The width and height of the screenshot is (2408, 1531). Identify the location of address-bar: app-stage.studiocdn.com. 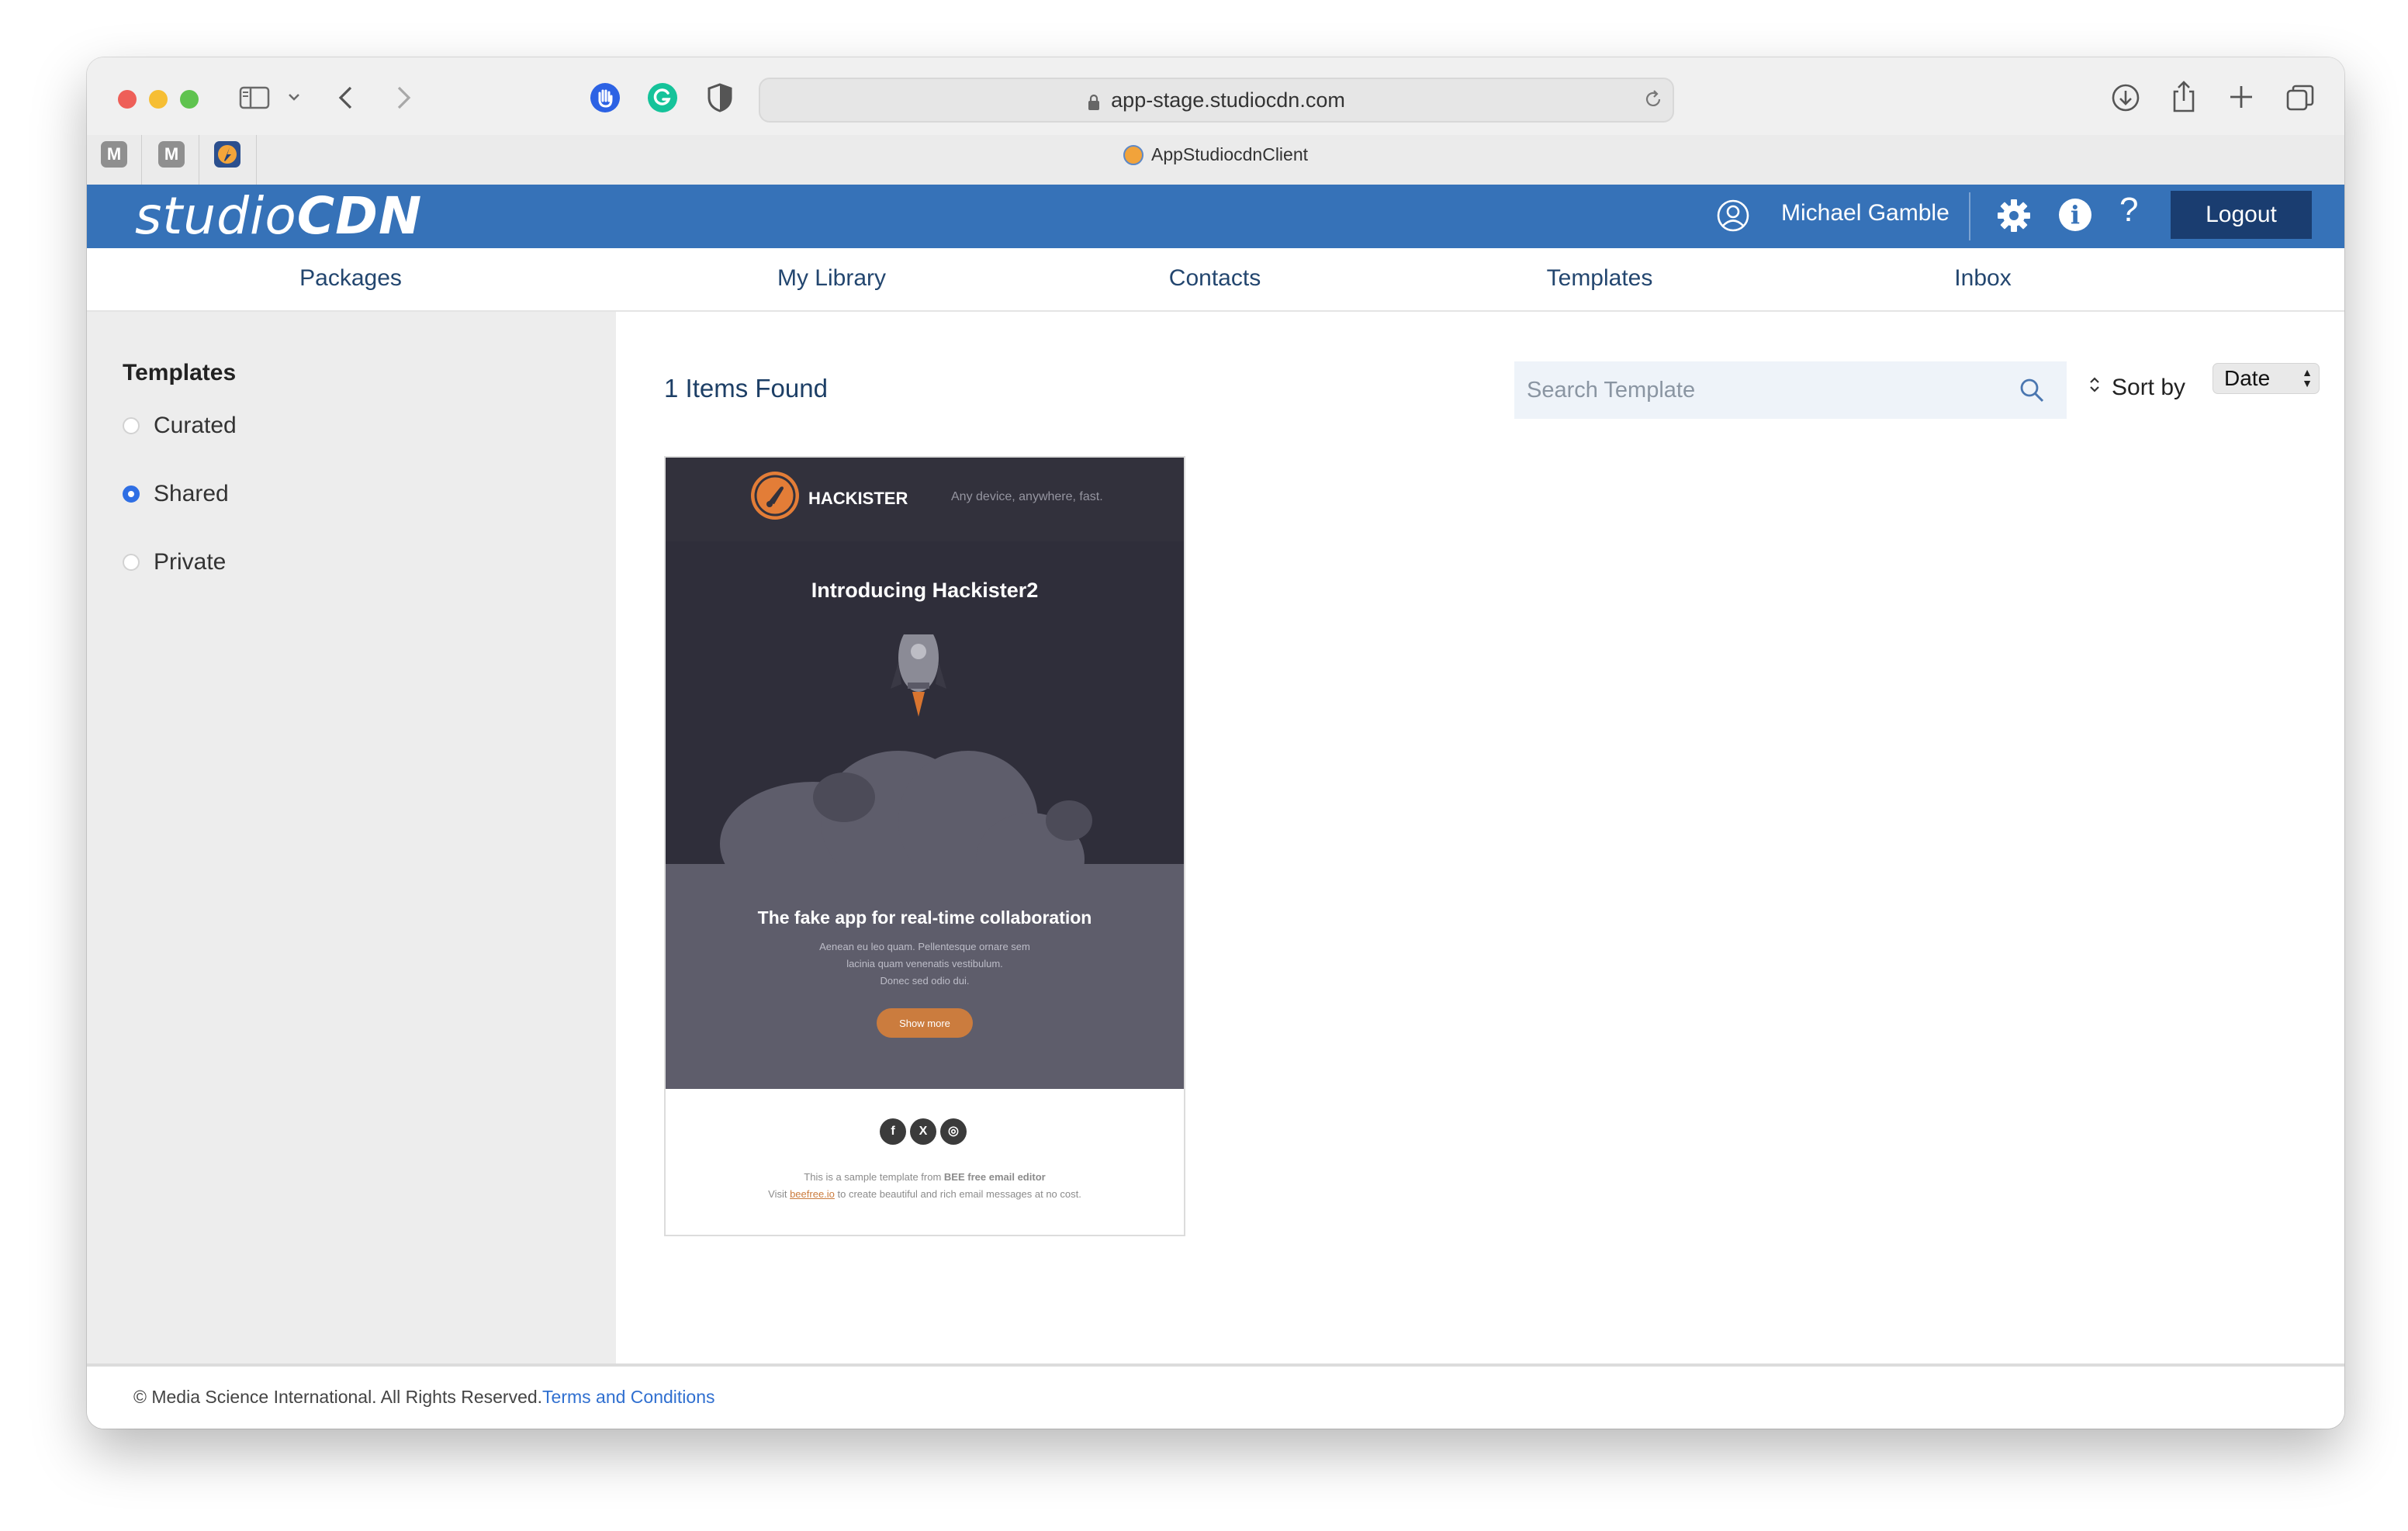
(1216, 100).